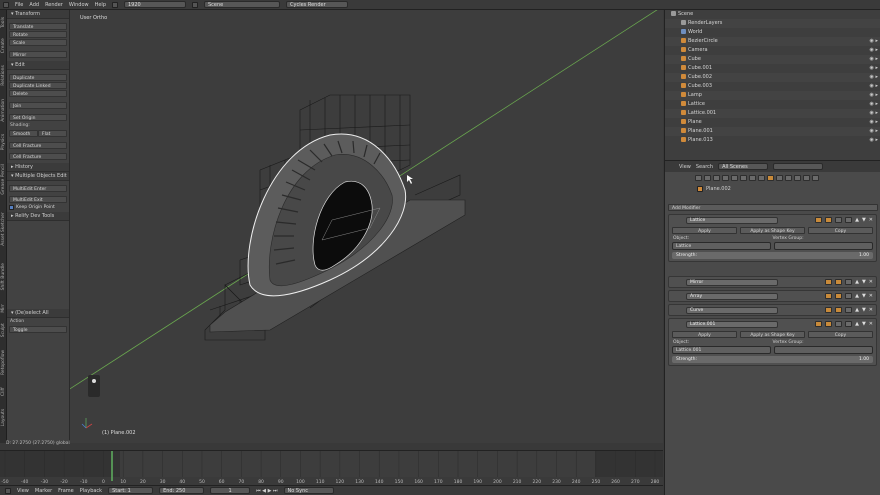  I want to click on panel-relify-header: ▸ Relify Dev Tools, so click(38, 216).